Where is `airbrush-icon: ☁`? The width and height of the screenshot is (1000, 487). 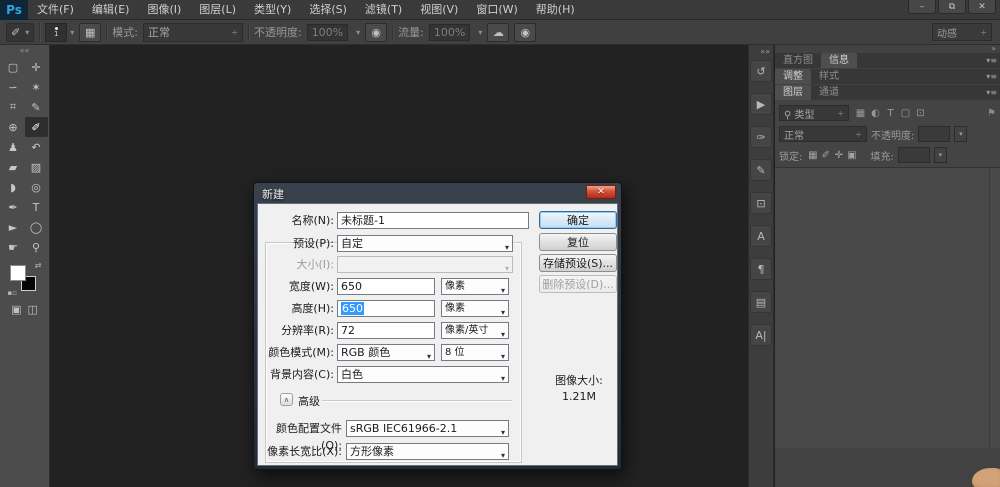 airbrush-icon: ☁ is located at coordinates (498, 32).